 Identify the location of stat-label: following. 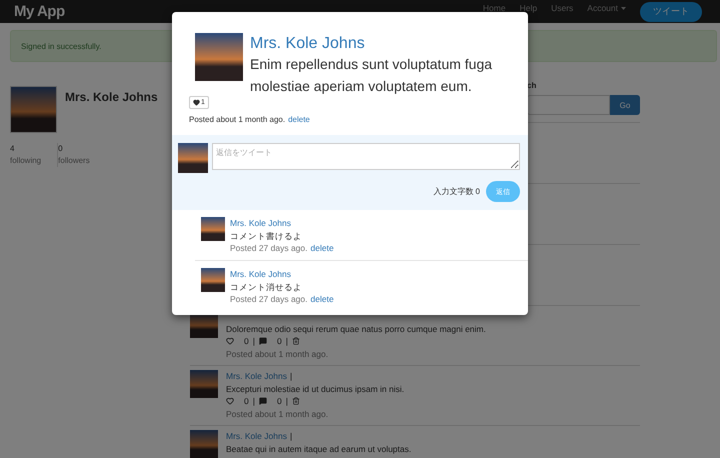
(26, 161).